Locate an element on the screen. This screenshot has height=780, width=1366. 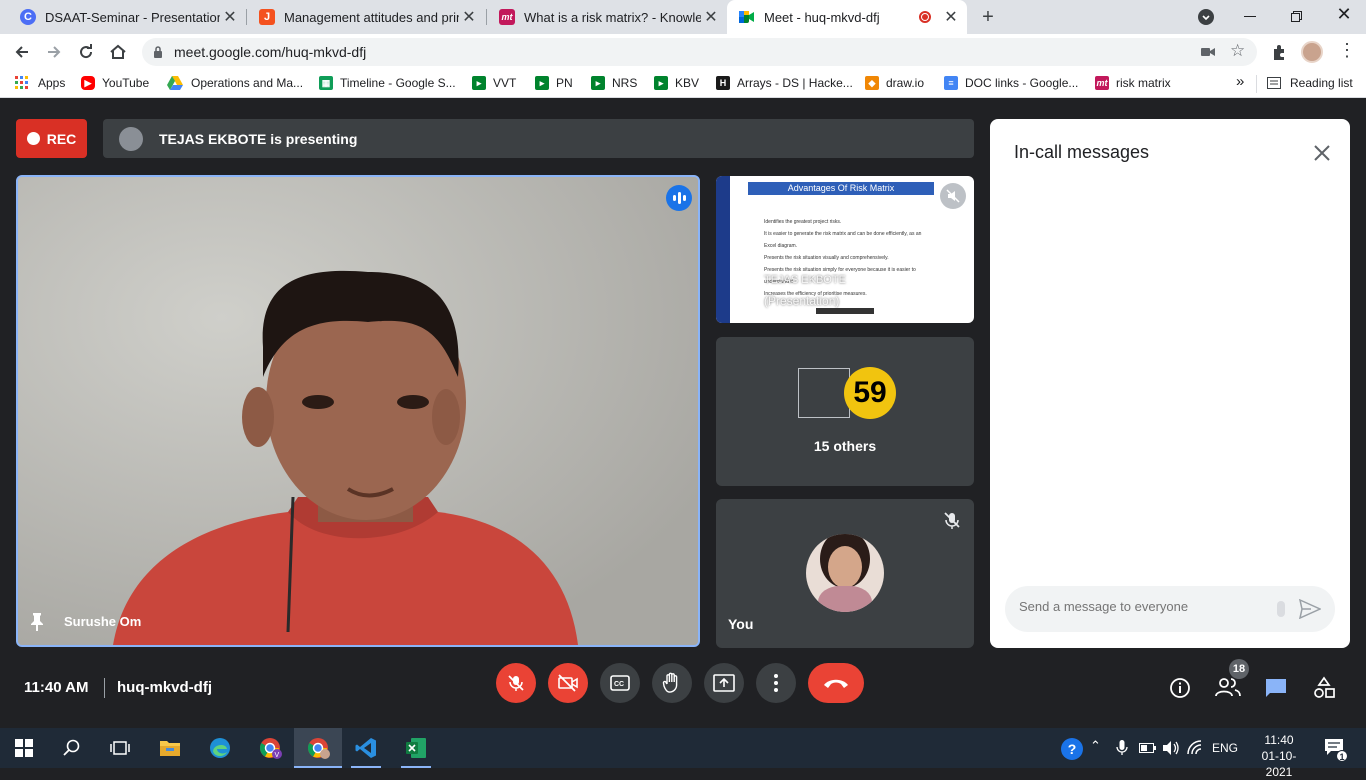
meet-icon: ▸ is located at coordinates (661, 83).